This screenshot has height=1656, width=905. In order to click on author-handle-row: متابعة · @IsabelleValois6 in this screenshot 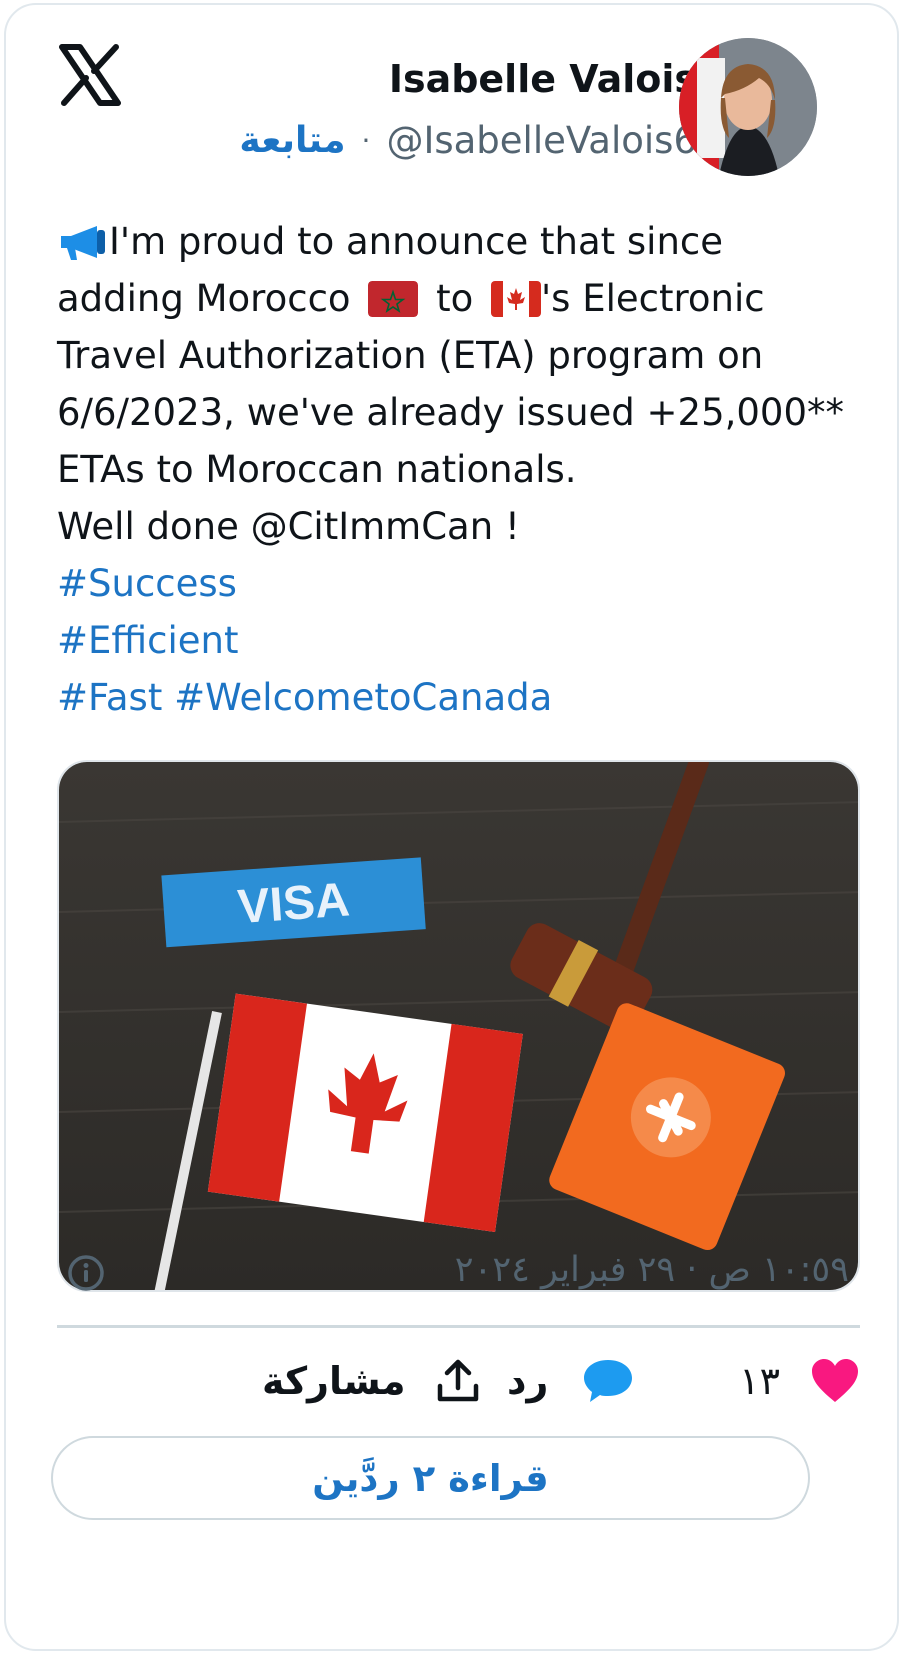, I will do `click(468, 140)`.